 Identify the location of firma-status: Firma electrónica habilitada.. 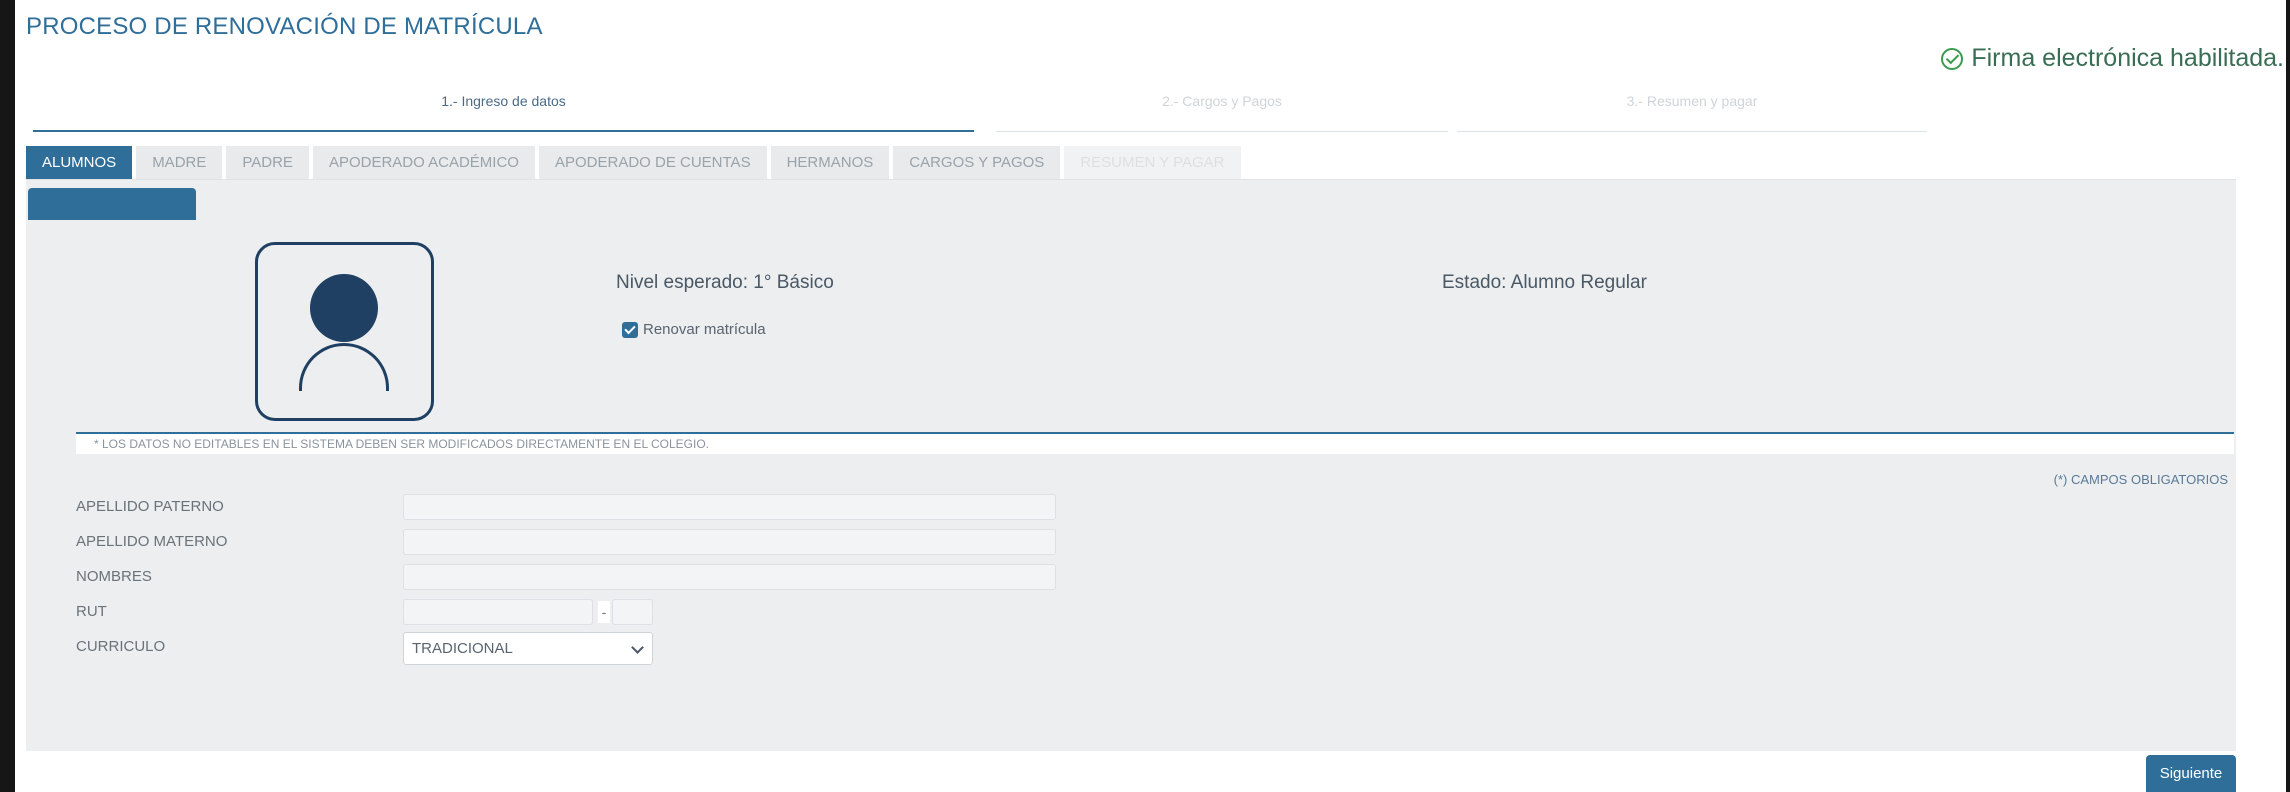
(2112, 58).